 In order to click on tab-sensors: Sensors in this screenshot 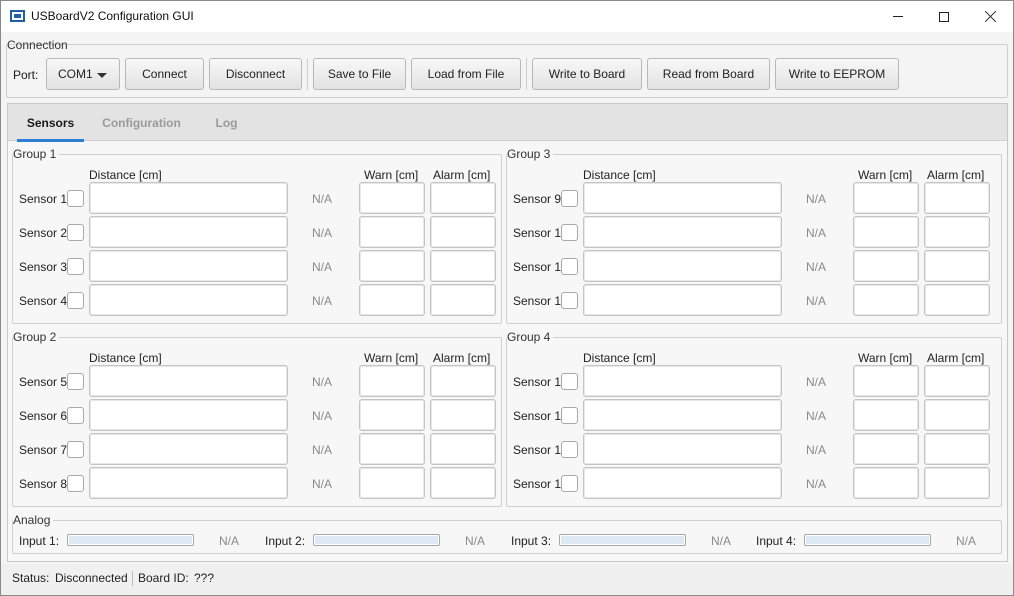, I will do `click(50, 123)`.